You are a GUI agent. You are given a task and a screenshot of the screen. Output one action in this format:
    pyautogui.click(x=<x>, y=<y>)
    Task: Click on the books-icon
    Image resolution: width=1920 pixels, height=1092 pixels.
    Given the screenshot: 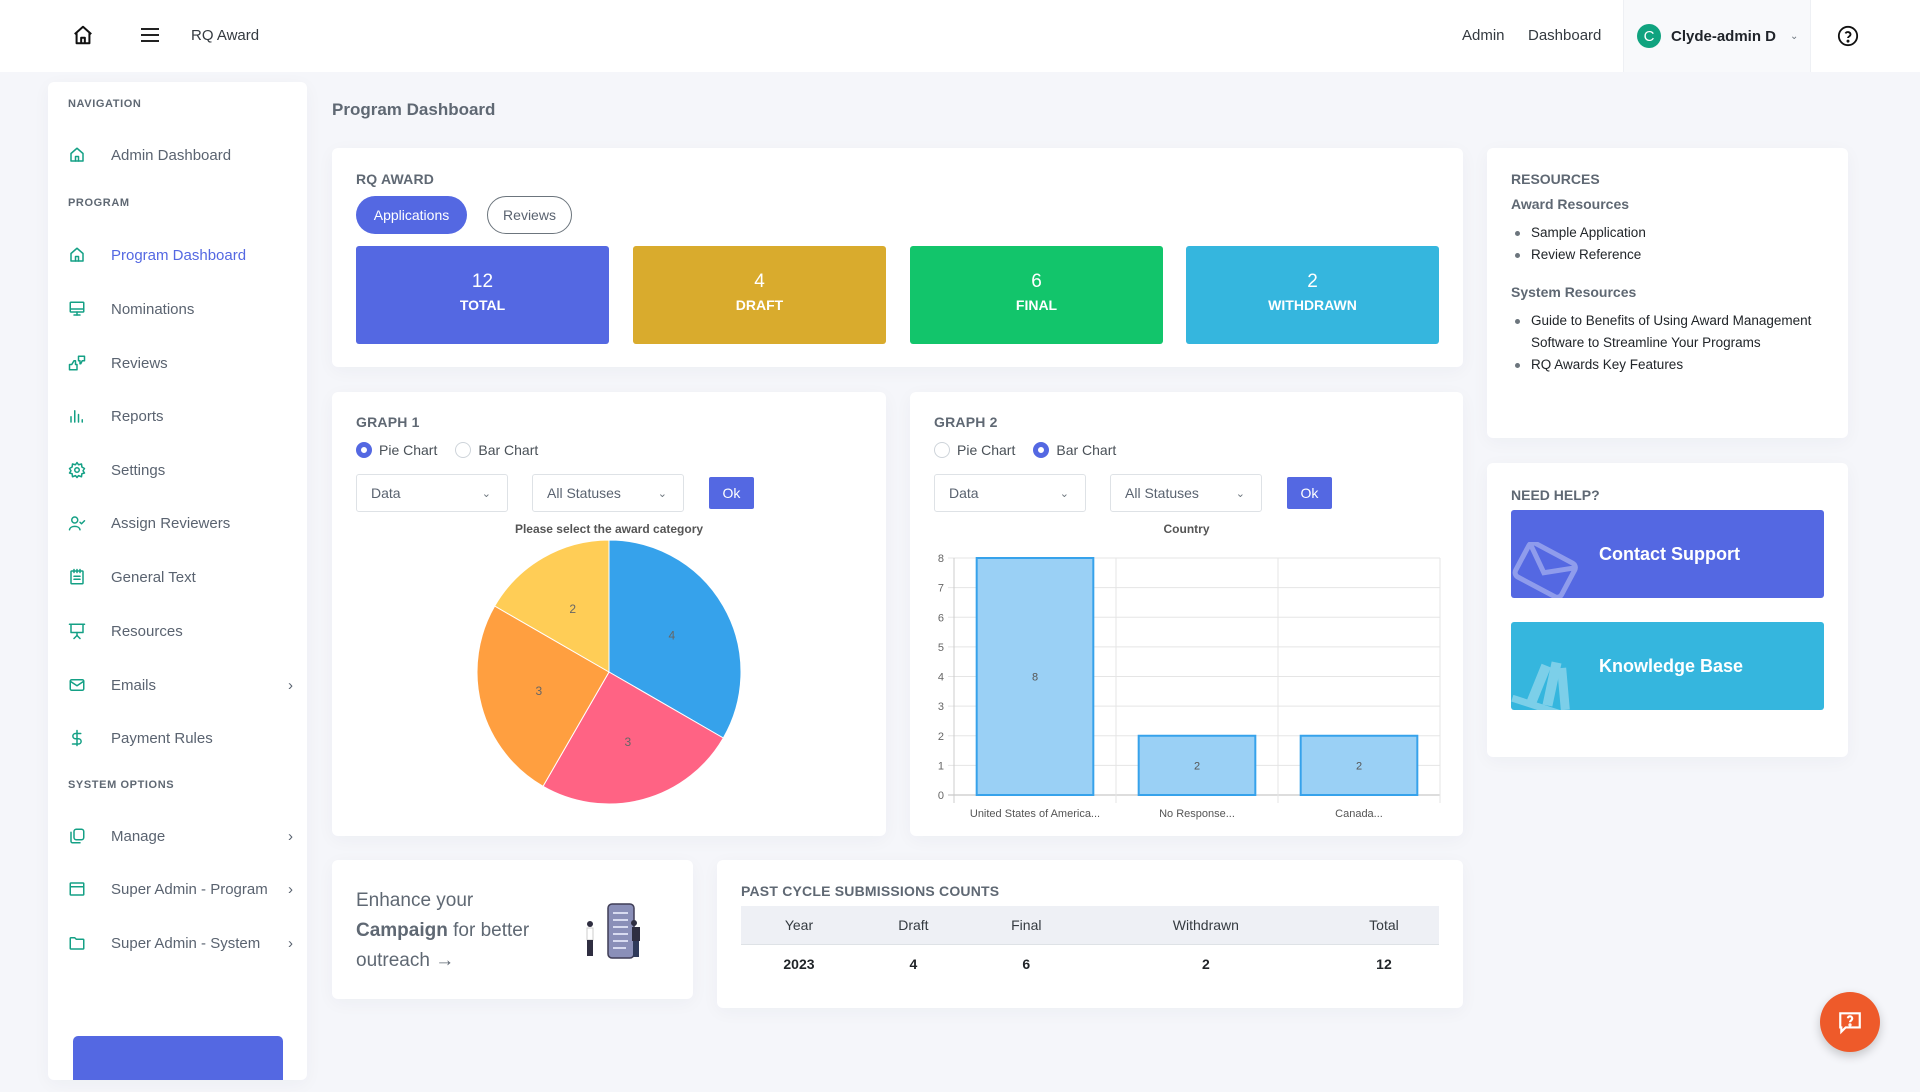 What is the action you would take?
    pyautogui.click(x=1541, y=685)
    